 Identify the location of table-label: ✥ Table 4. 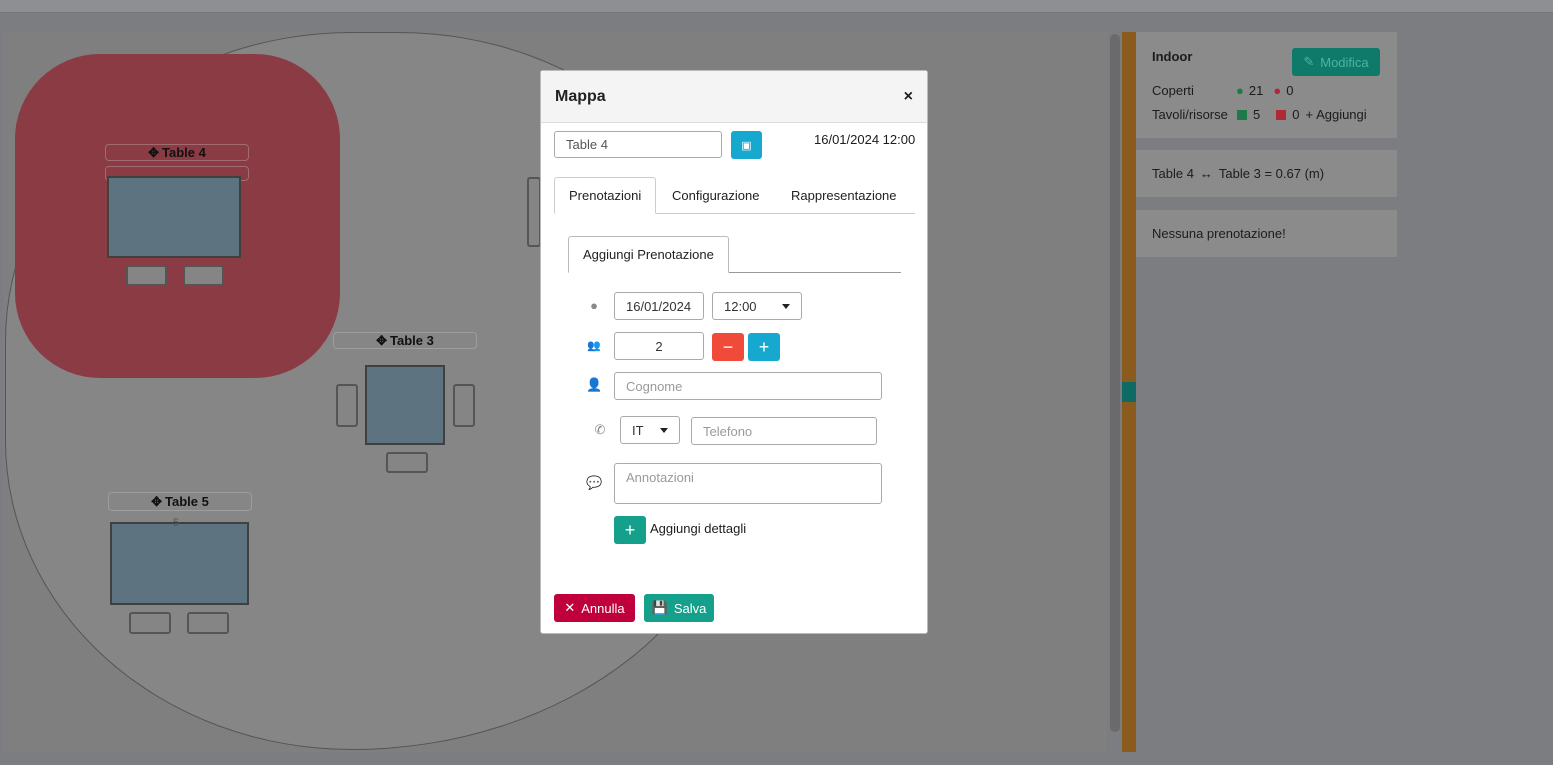
(177, 152).